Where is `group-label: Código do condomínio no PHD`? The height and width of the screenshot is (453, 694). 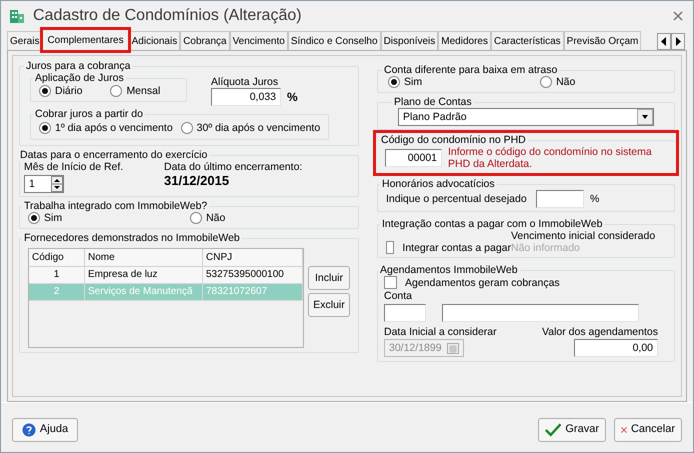
group-label: Código do condomínio no PHD is located at coordinates (453, 140).